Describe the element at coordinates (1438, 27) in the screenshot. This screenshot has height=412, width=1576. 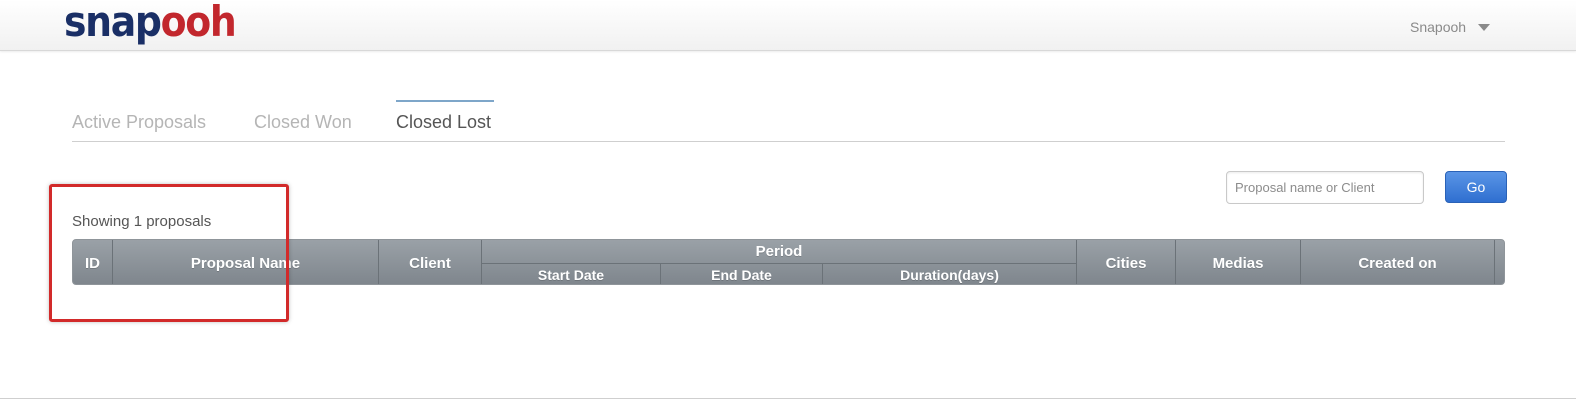
I see `user-name: Snapooh` at that location.